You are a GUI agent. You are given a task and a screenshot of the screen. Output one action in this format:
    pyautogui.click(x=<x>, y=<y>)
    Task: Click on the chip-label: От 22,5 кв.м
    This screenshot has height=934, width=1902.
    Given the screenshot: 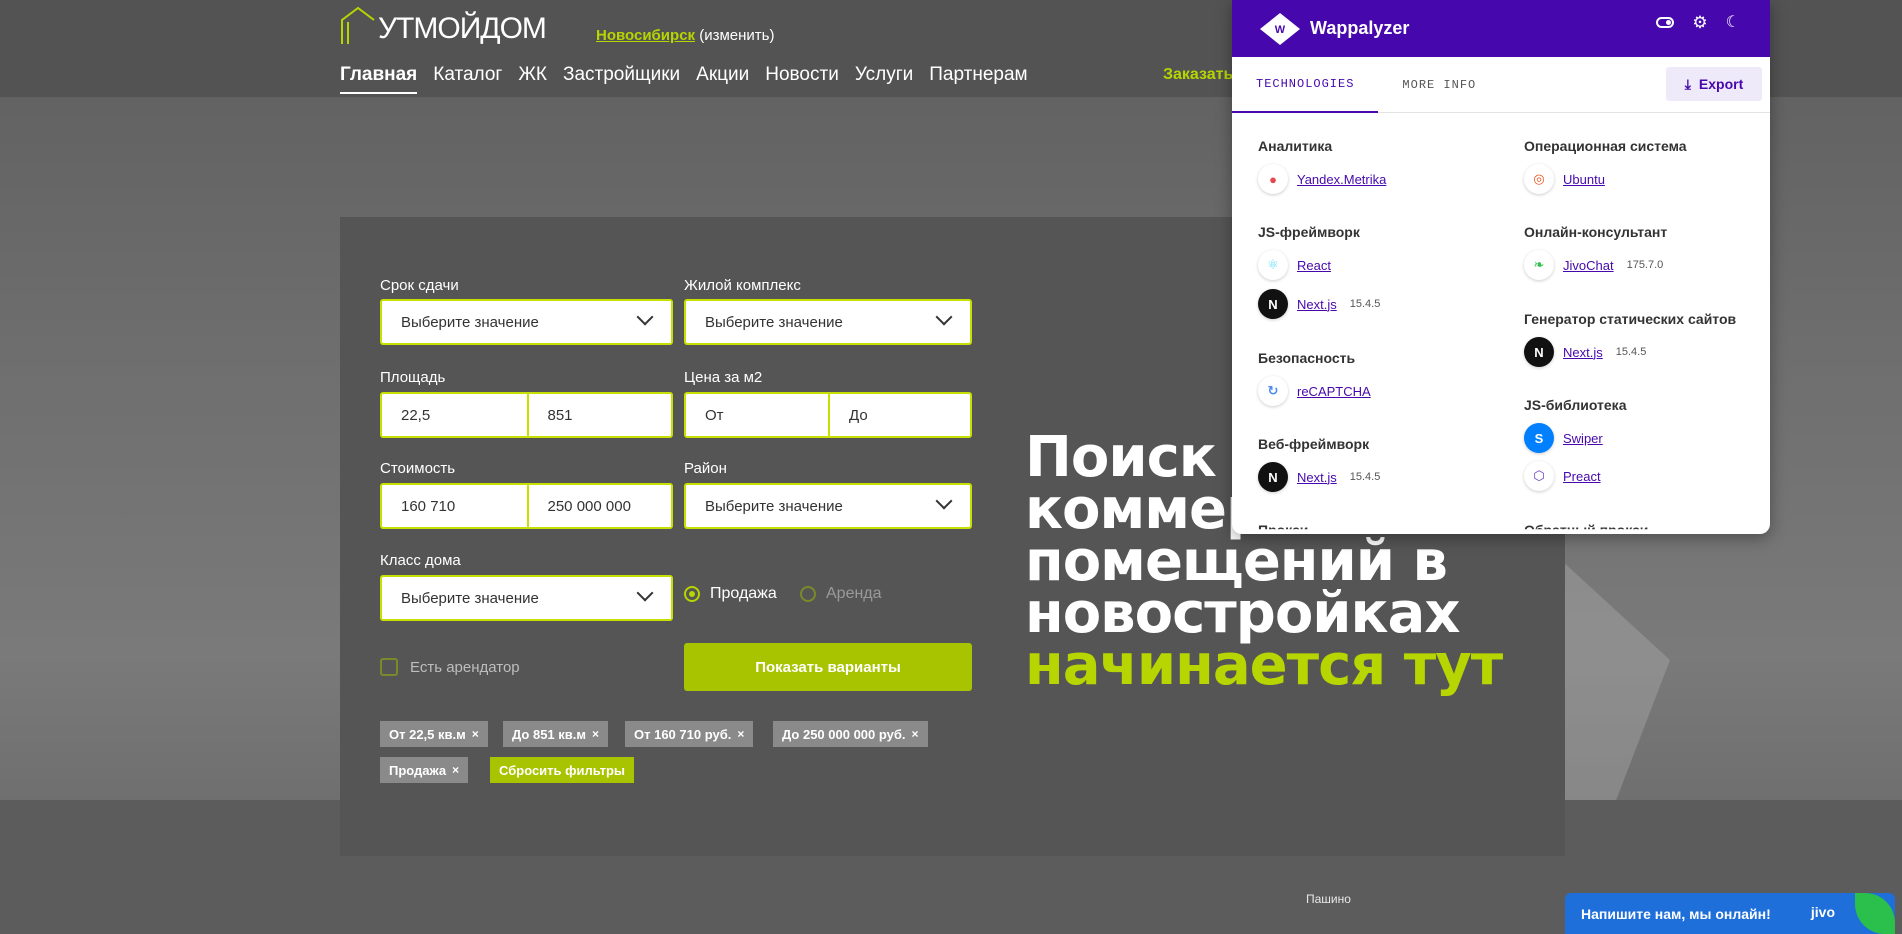 What is the action you would take?
    pyautogui.click(x=427, y=734)
    